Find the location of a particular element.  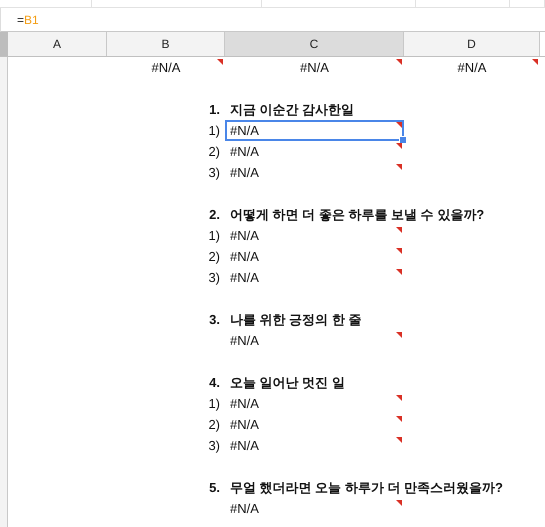

section-number: 2. is located at coordinates (214, 214).